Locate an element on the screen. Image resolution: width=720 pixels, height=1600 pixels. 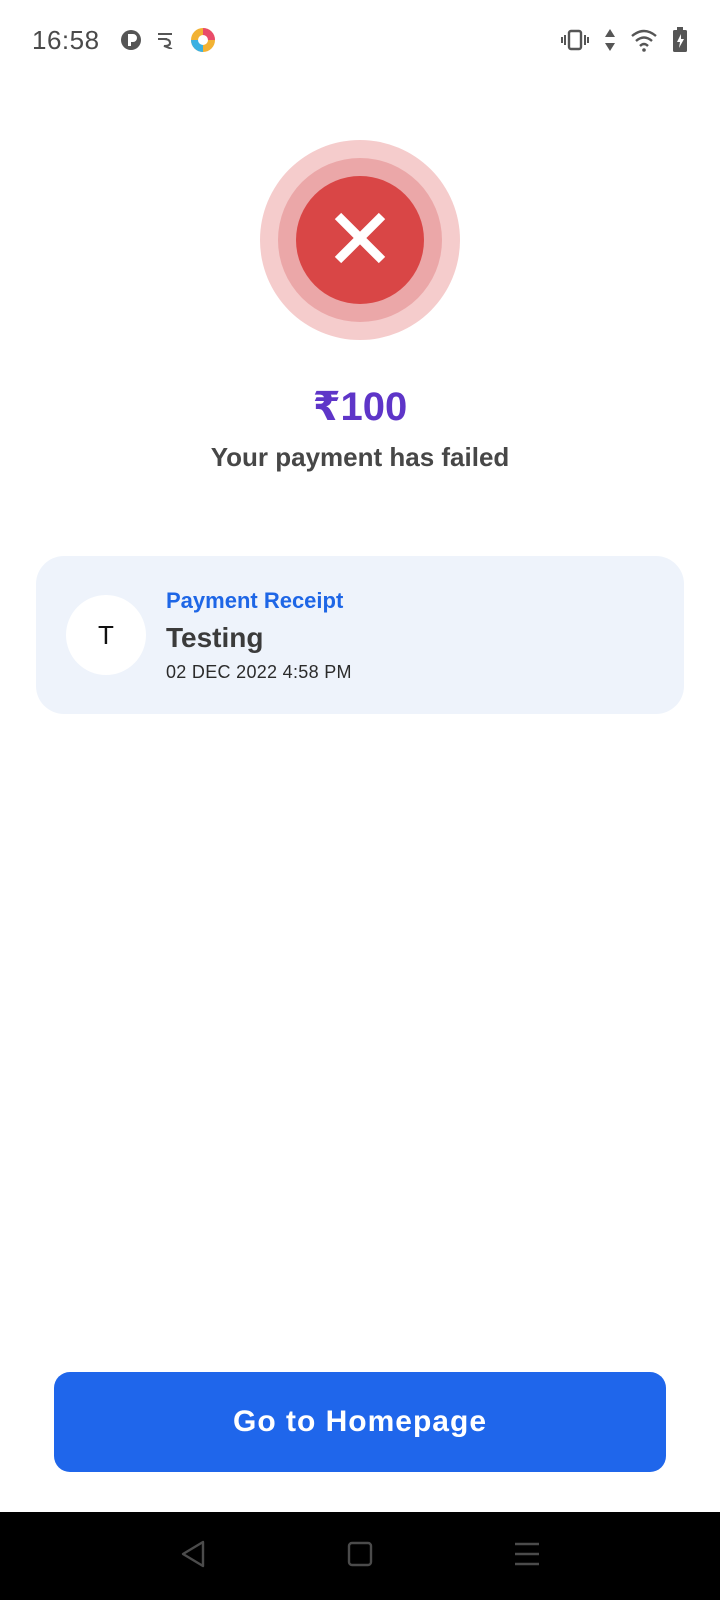
payment-amount: ₹100 is located at coordinates (360, 407).